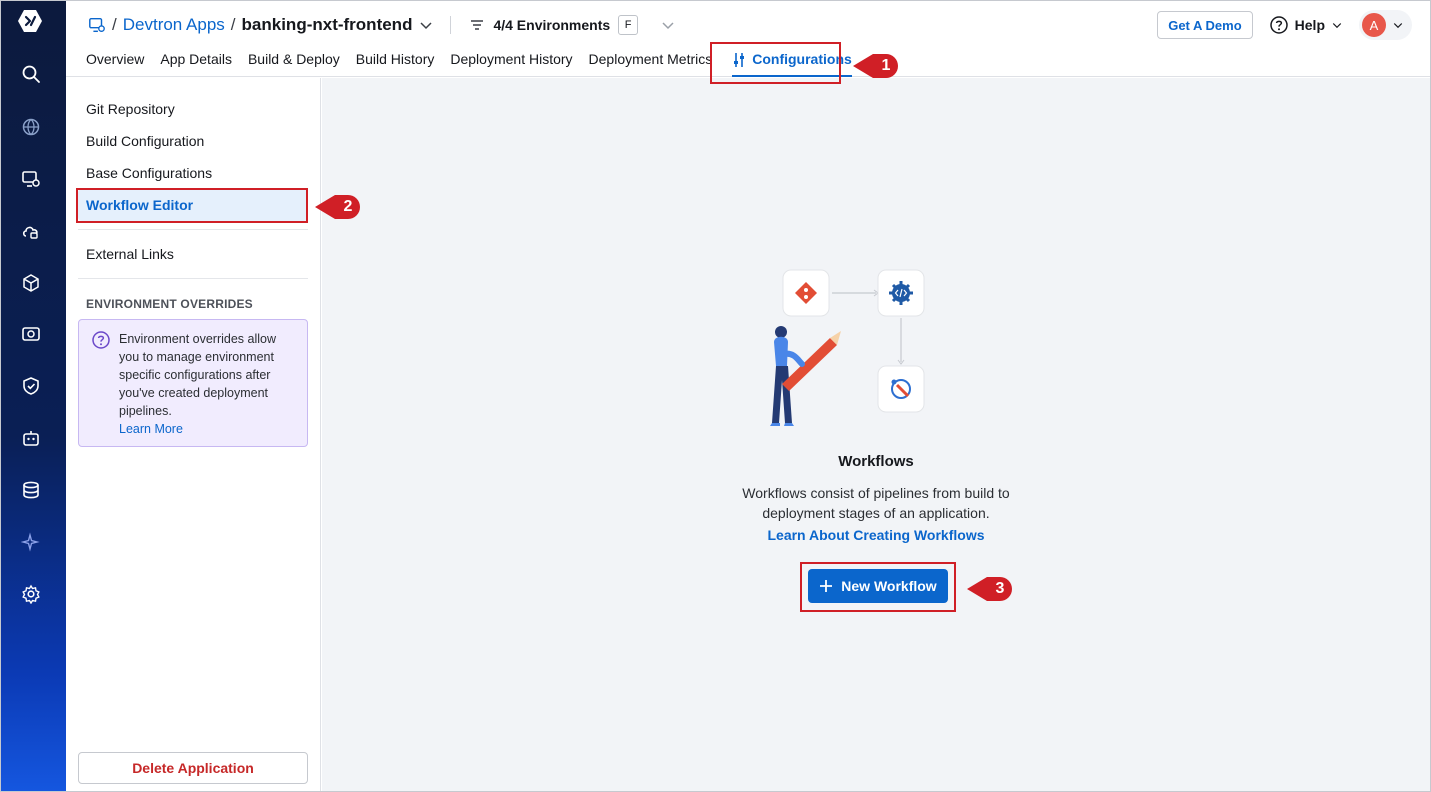  What do you see at coordinates (348, 206) in the screenshot?
I see `annotation-number: 2` at bounding box center [348, 206].